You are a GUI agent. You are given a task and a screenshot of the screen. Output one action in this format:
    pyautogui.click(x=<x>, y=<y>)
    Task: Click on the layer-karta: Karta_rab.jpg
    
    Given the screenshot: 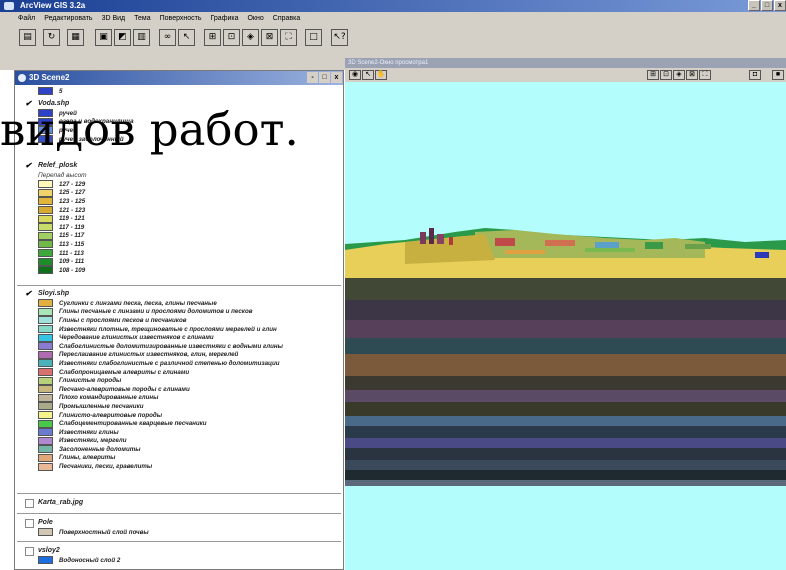 What is the action you would take?
    pyautogui.click(x=54, y=503)
    